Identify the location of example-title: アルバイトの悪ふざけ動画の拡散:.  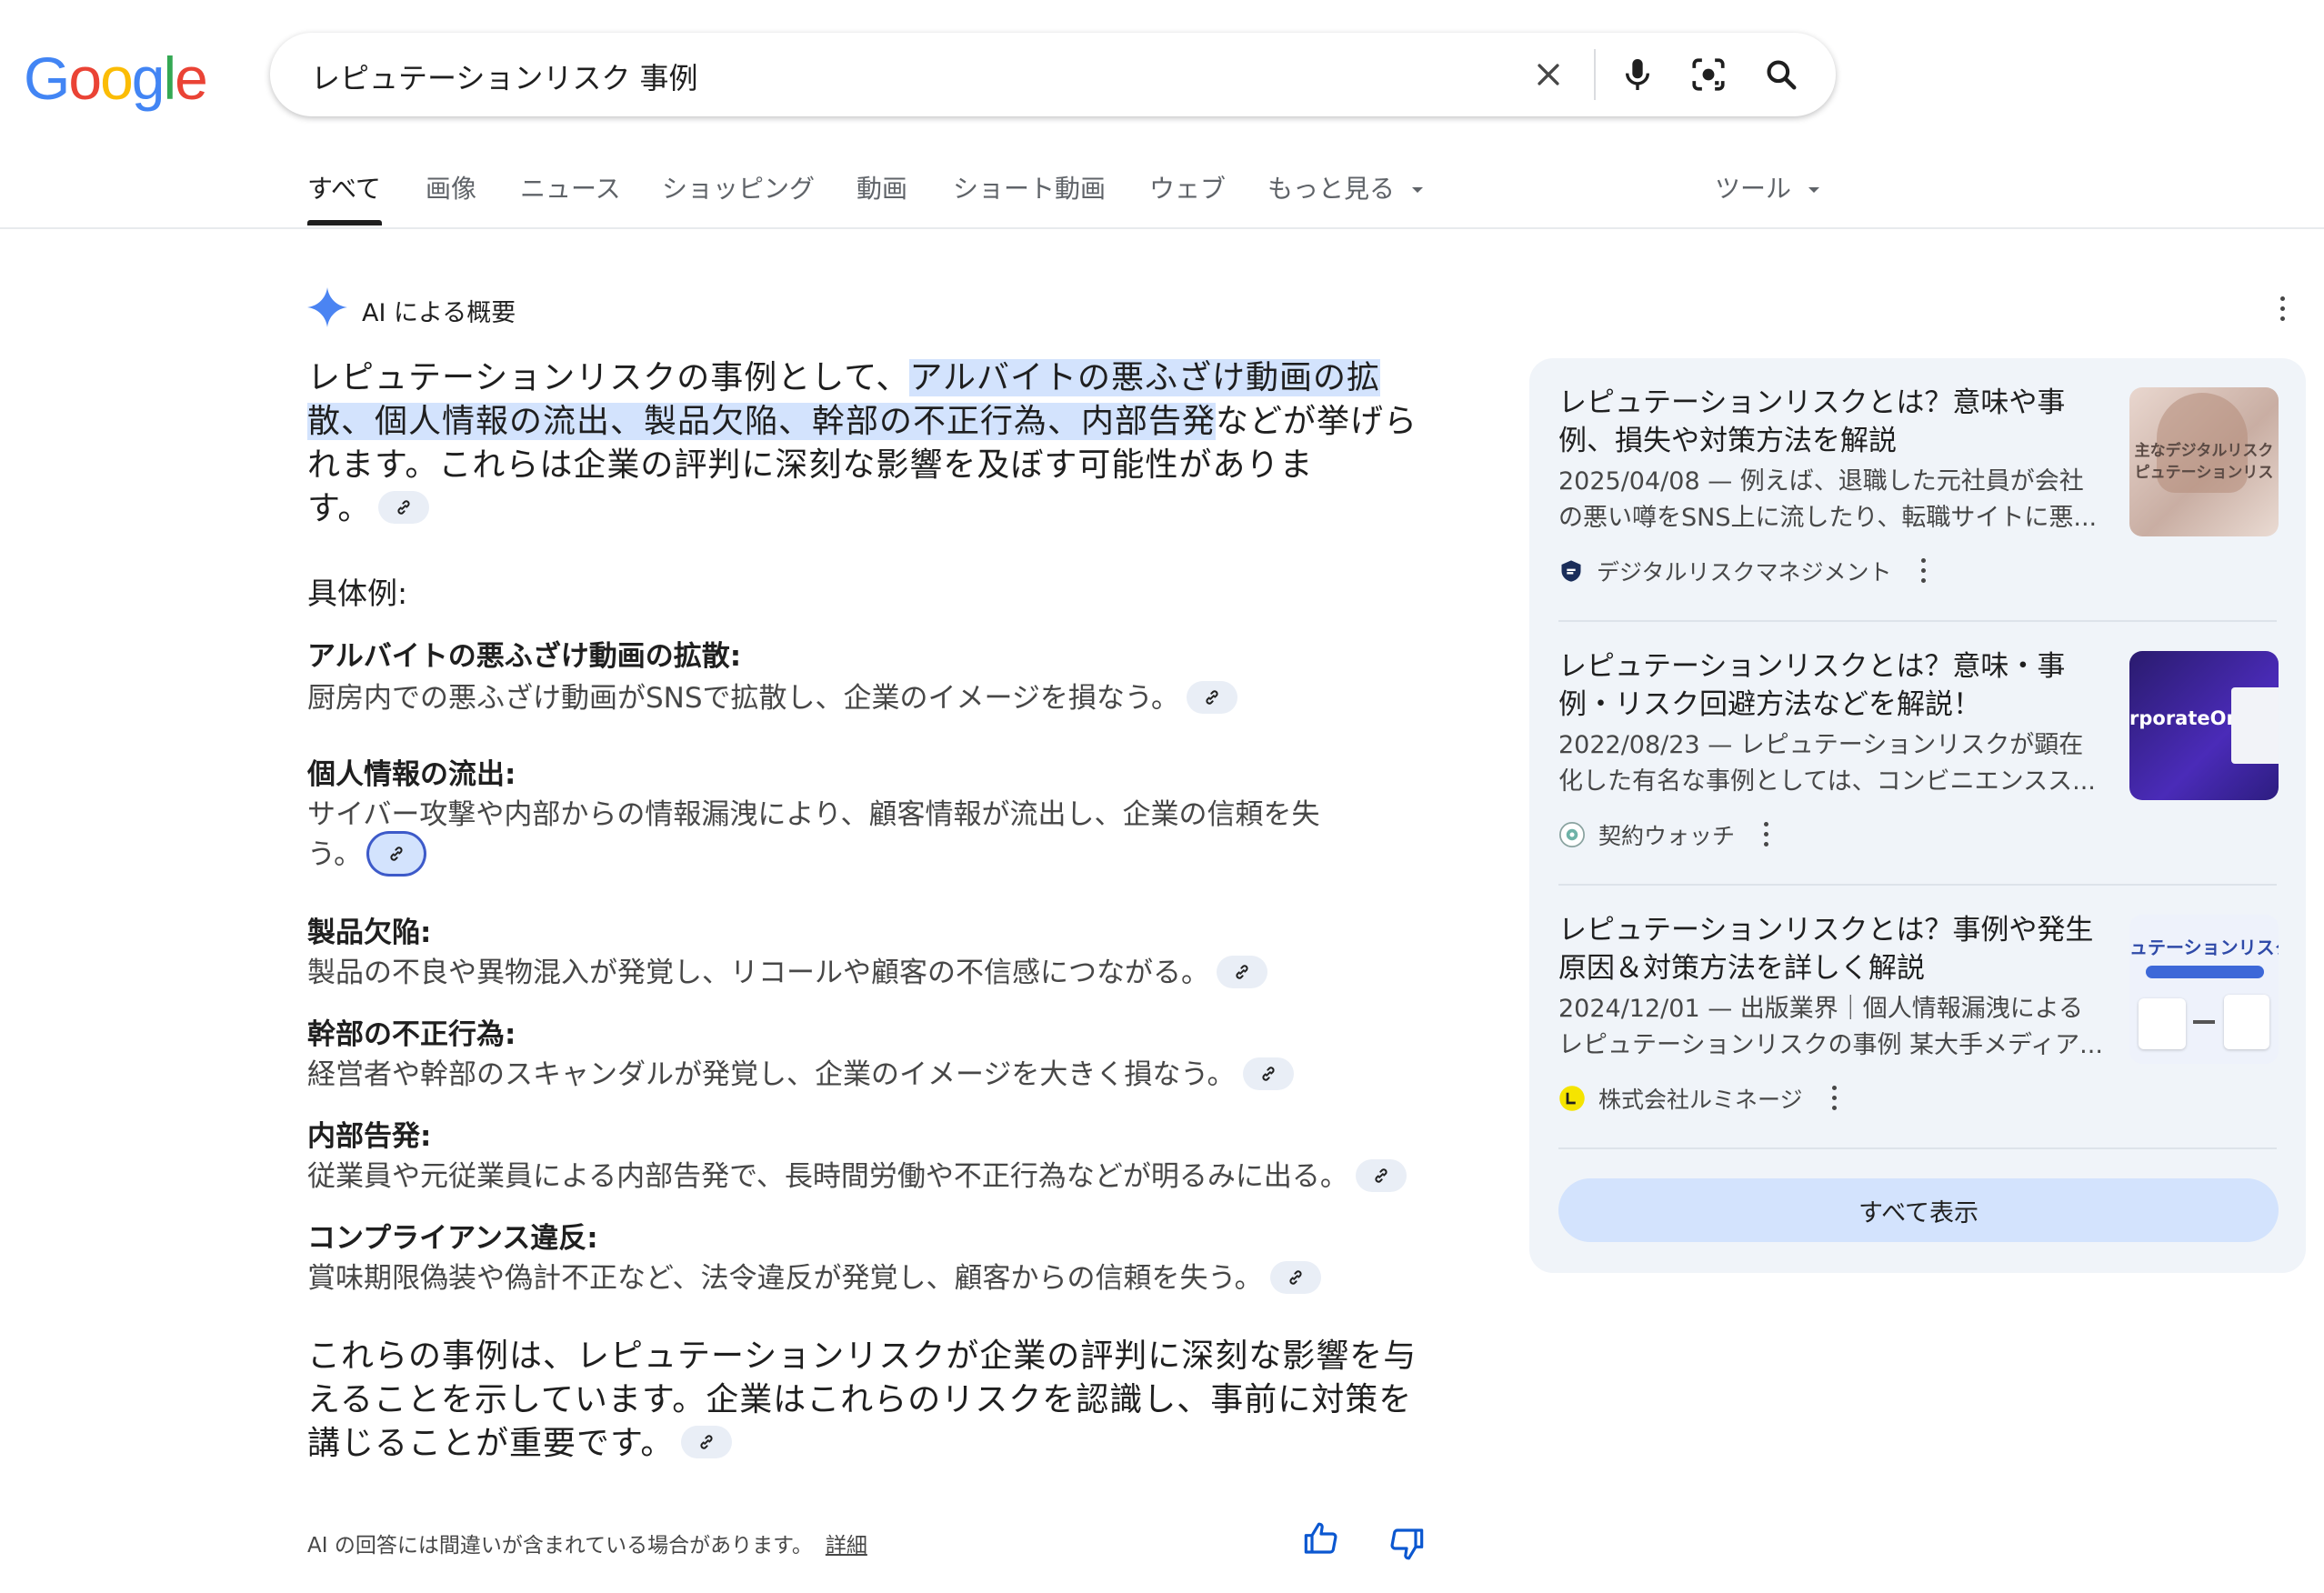
(525, 656).